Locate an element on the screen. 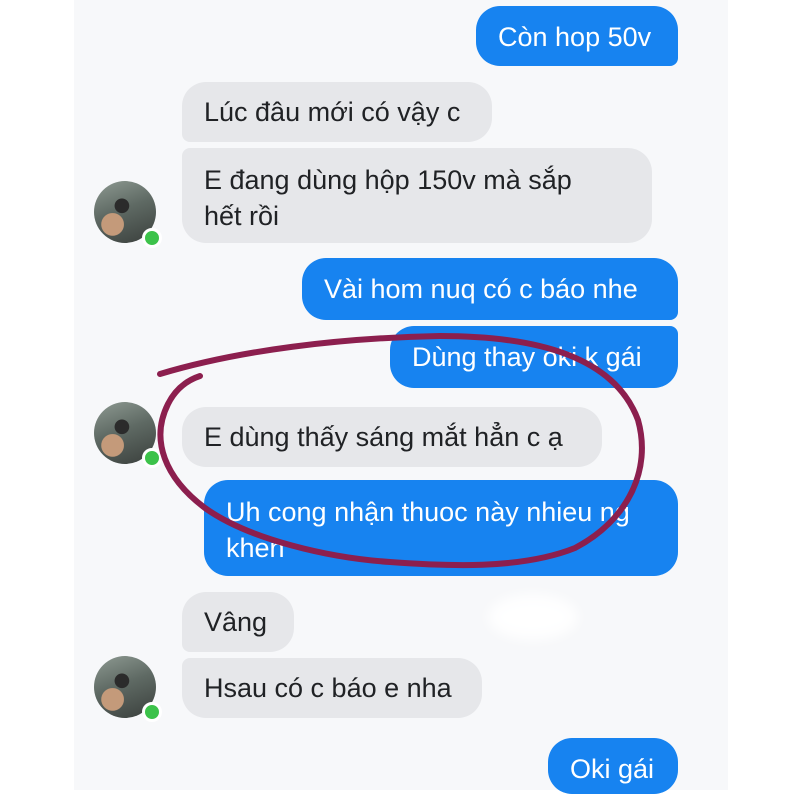 The width and height of the screenshot is (800, 800). outgoing-message: Uh cong nhận thuoc này nhieu ng khen is located at coordinates (441, 528).